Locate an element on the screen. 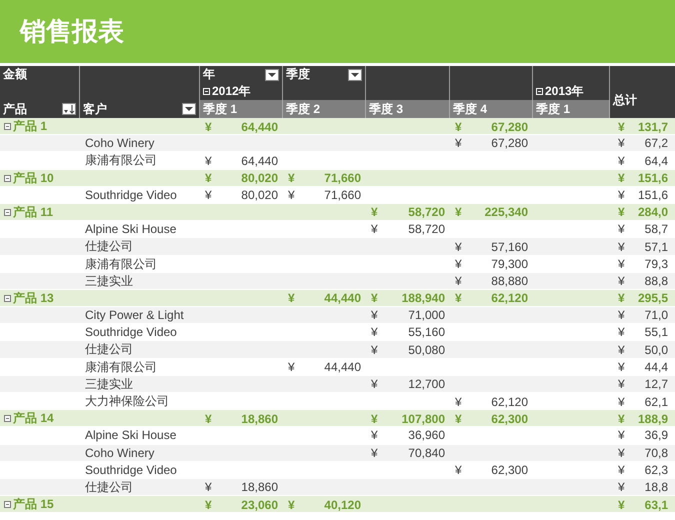 This screenshot has height=520, width=675. product-name: 产品 1 is located at coordinates (30, 126).